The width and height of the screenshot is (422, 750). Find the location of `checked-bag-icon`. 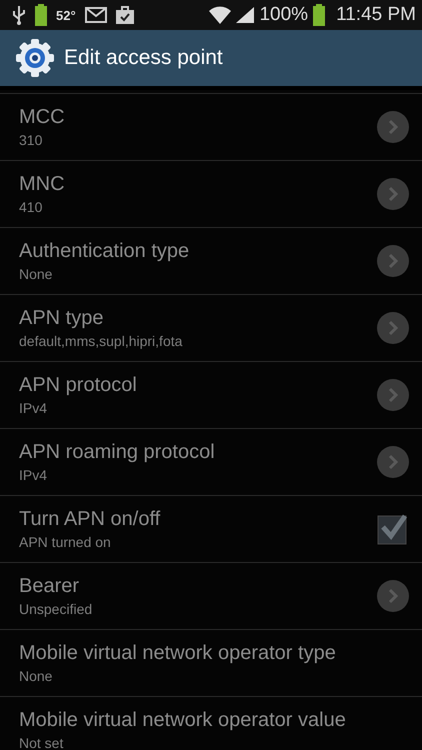

checked-bag-icon is located at coordinates (125, 15).